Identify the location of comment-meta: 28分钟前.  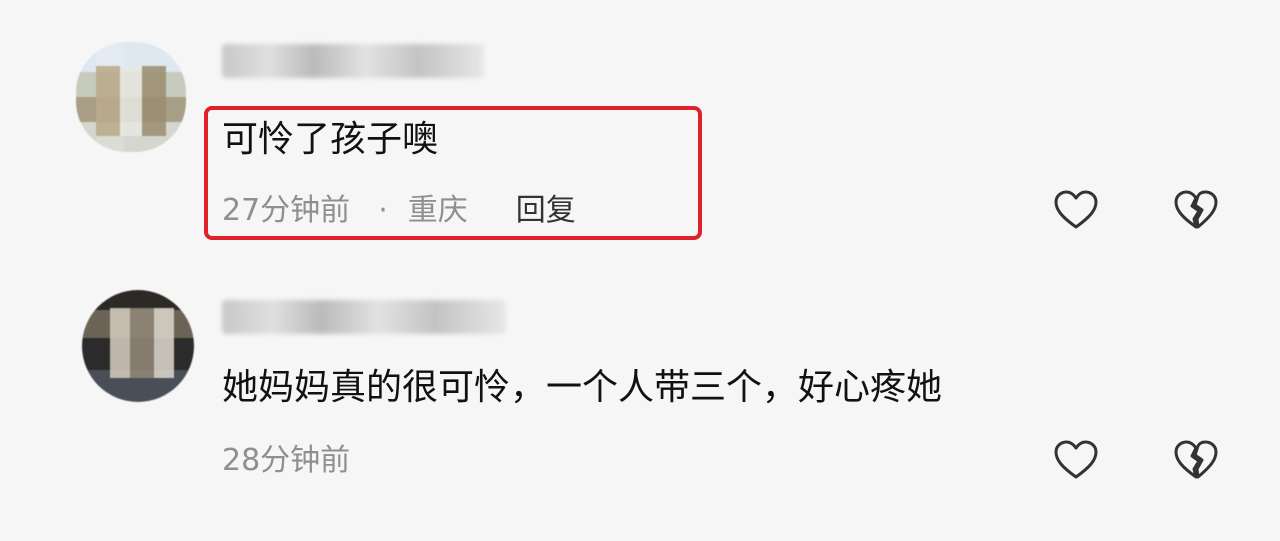
(286, 461).